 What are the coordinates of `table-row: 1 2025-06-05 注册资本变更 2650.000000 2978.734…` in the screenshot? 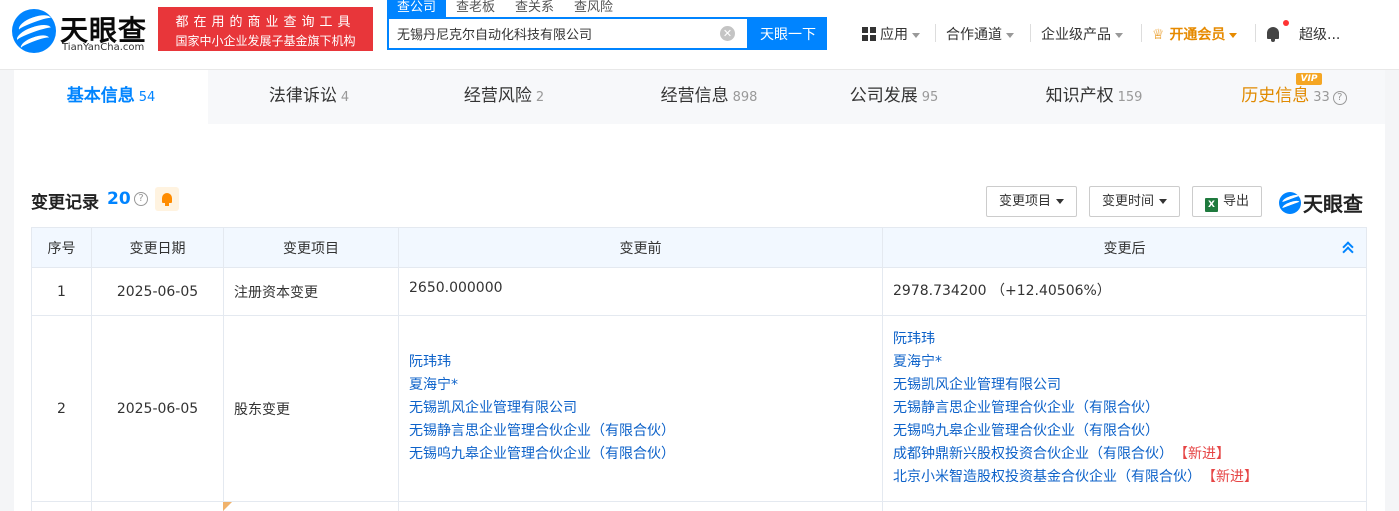 It's located at (699, 291).